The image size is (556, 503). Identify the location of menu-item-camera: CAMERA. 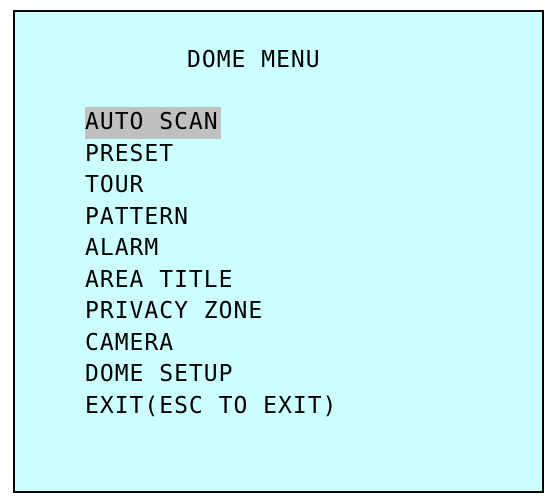
(130, 344).